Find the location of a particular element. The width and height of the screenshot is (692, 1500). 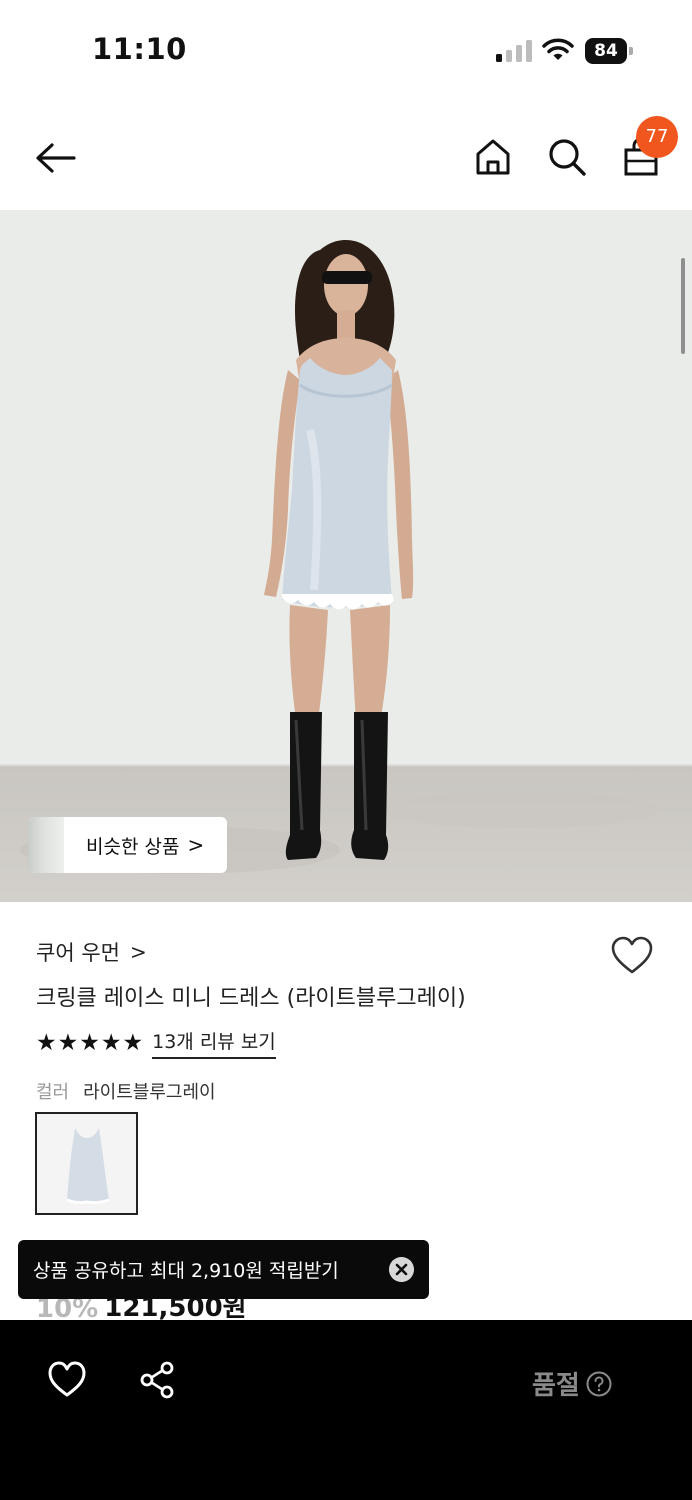

wifi-icon is located at coordinates (558, 49).